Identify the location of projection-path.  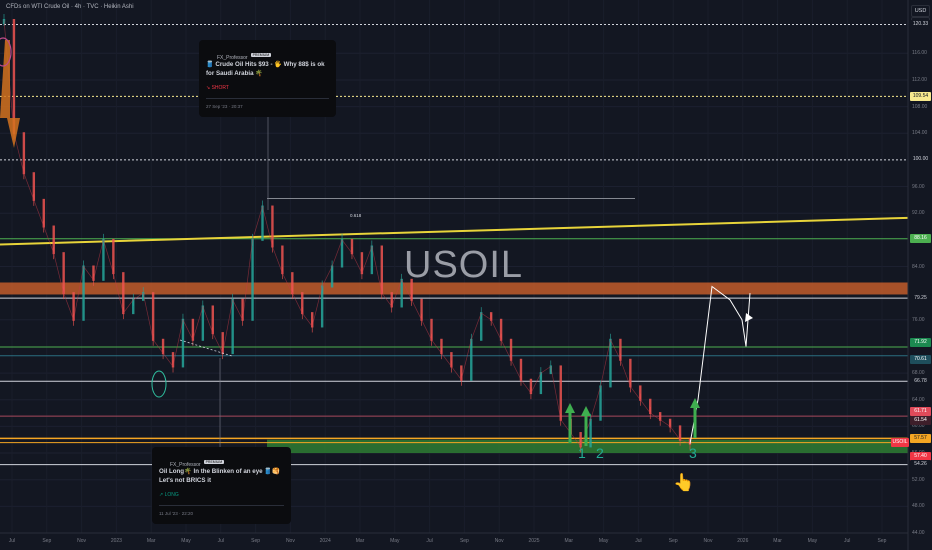
(720, 364).